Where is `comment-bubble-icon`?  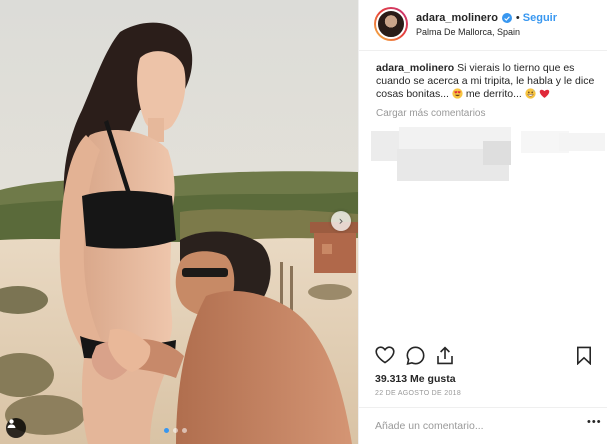 comment-bubble-icon is located at coordinates (415, 355).